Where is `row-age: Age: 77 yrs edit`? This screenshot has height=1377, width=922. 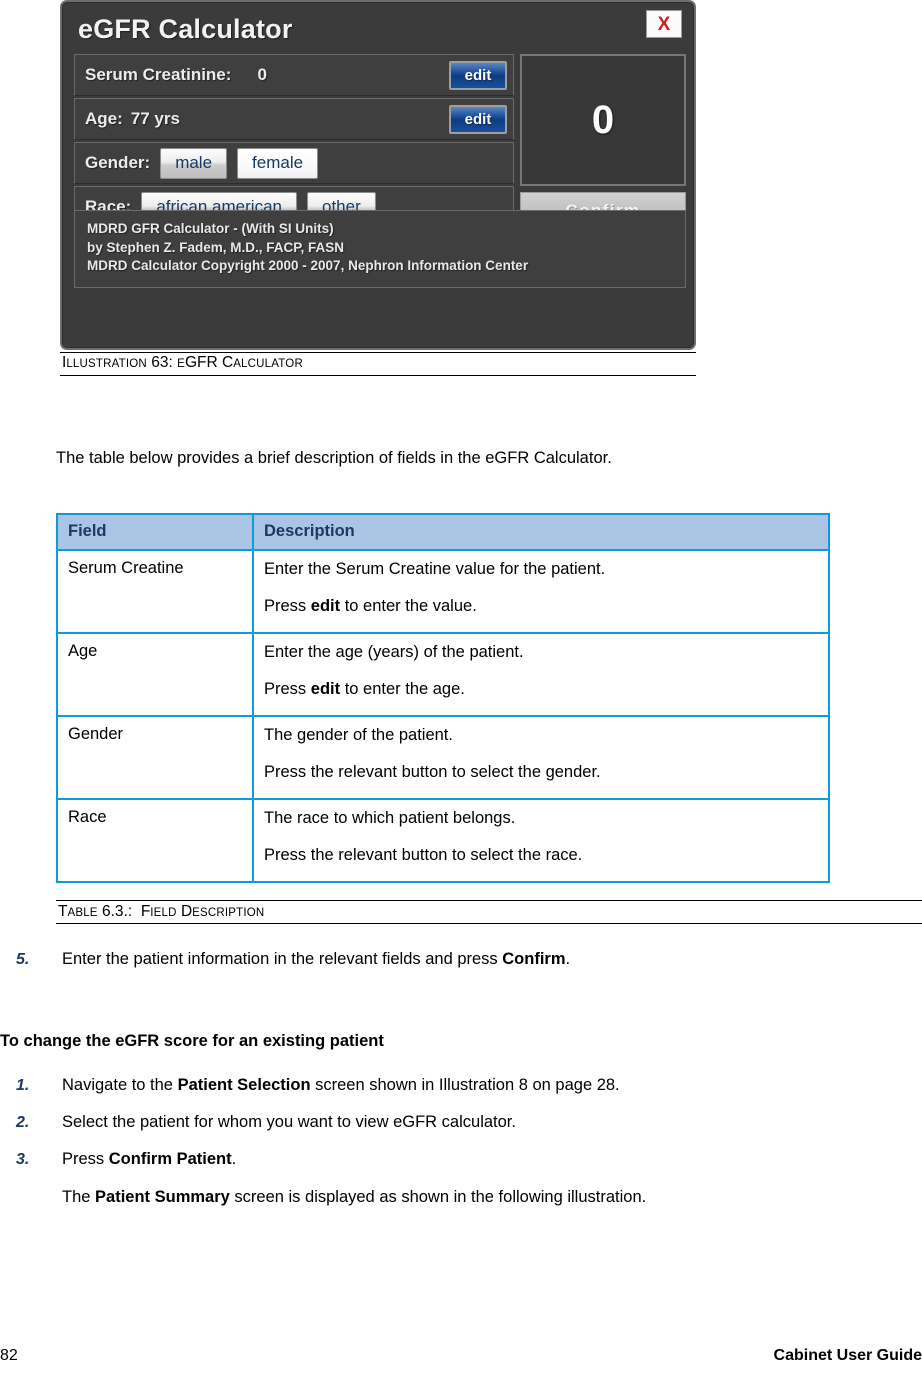
row-age: Age: 77 yrs edit is located at coordinates (294, 119).